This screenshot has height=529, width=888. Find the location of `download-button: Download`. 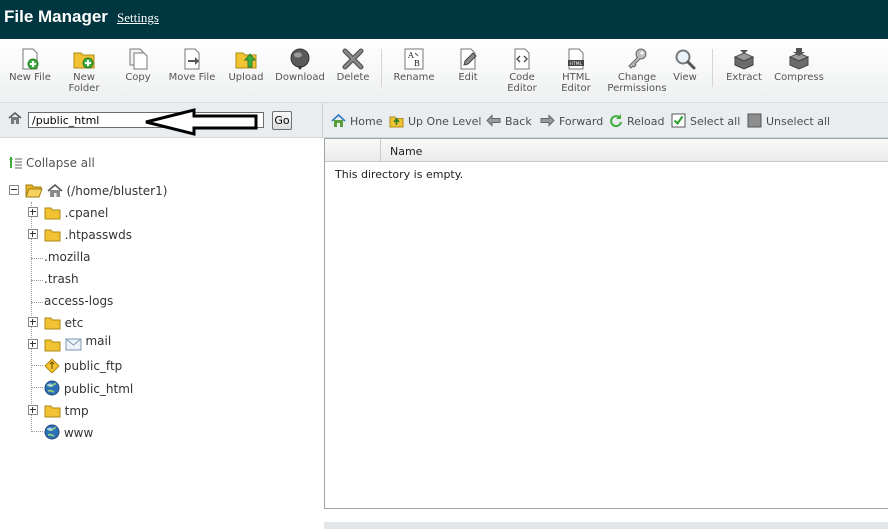

download-button: Download is located at coordinates (300, 65).